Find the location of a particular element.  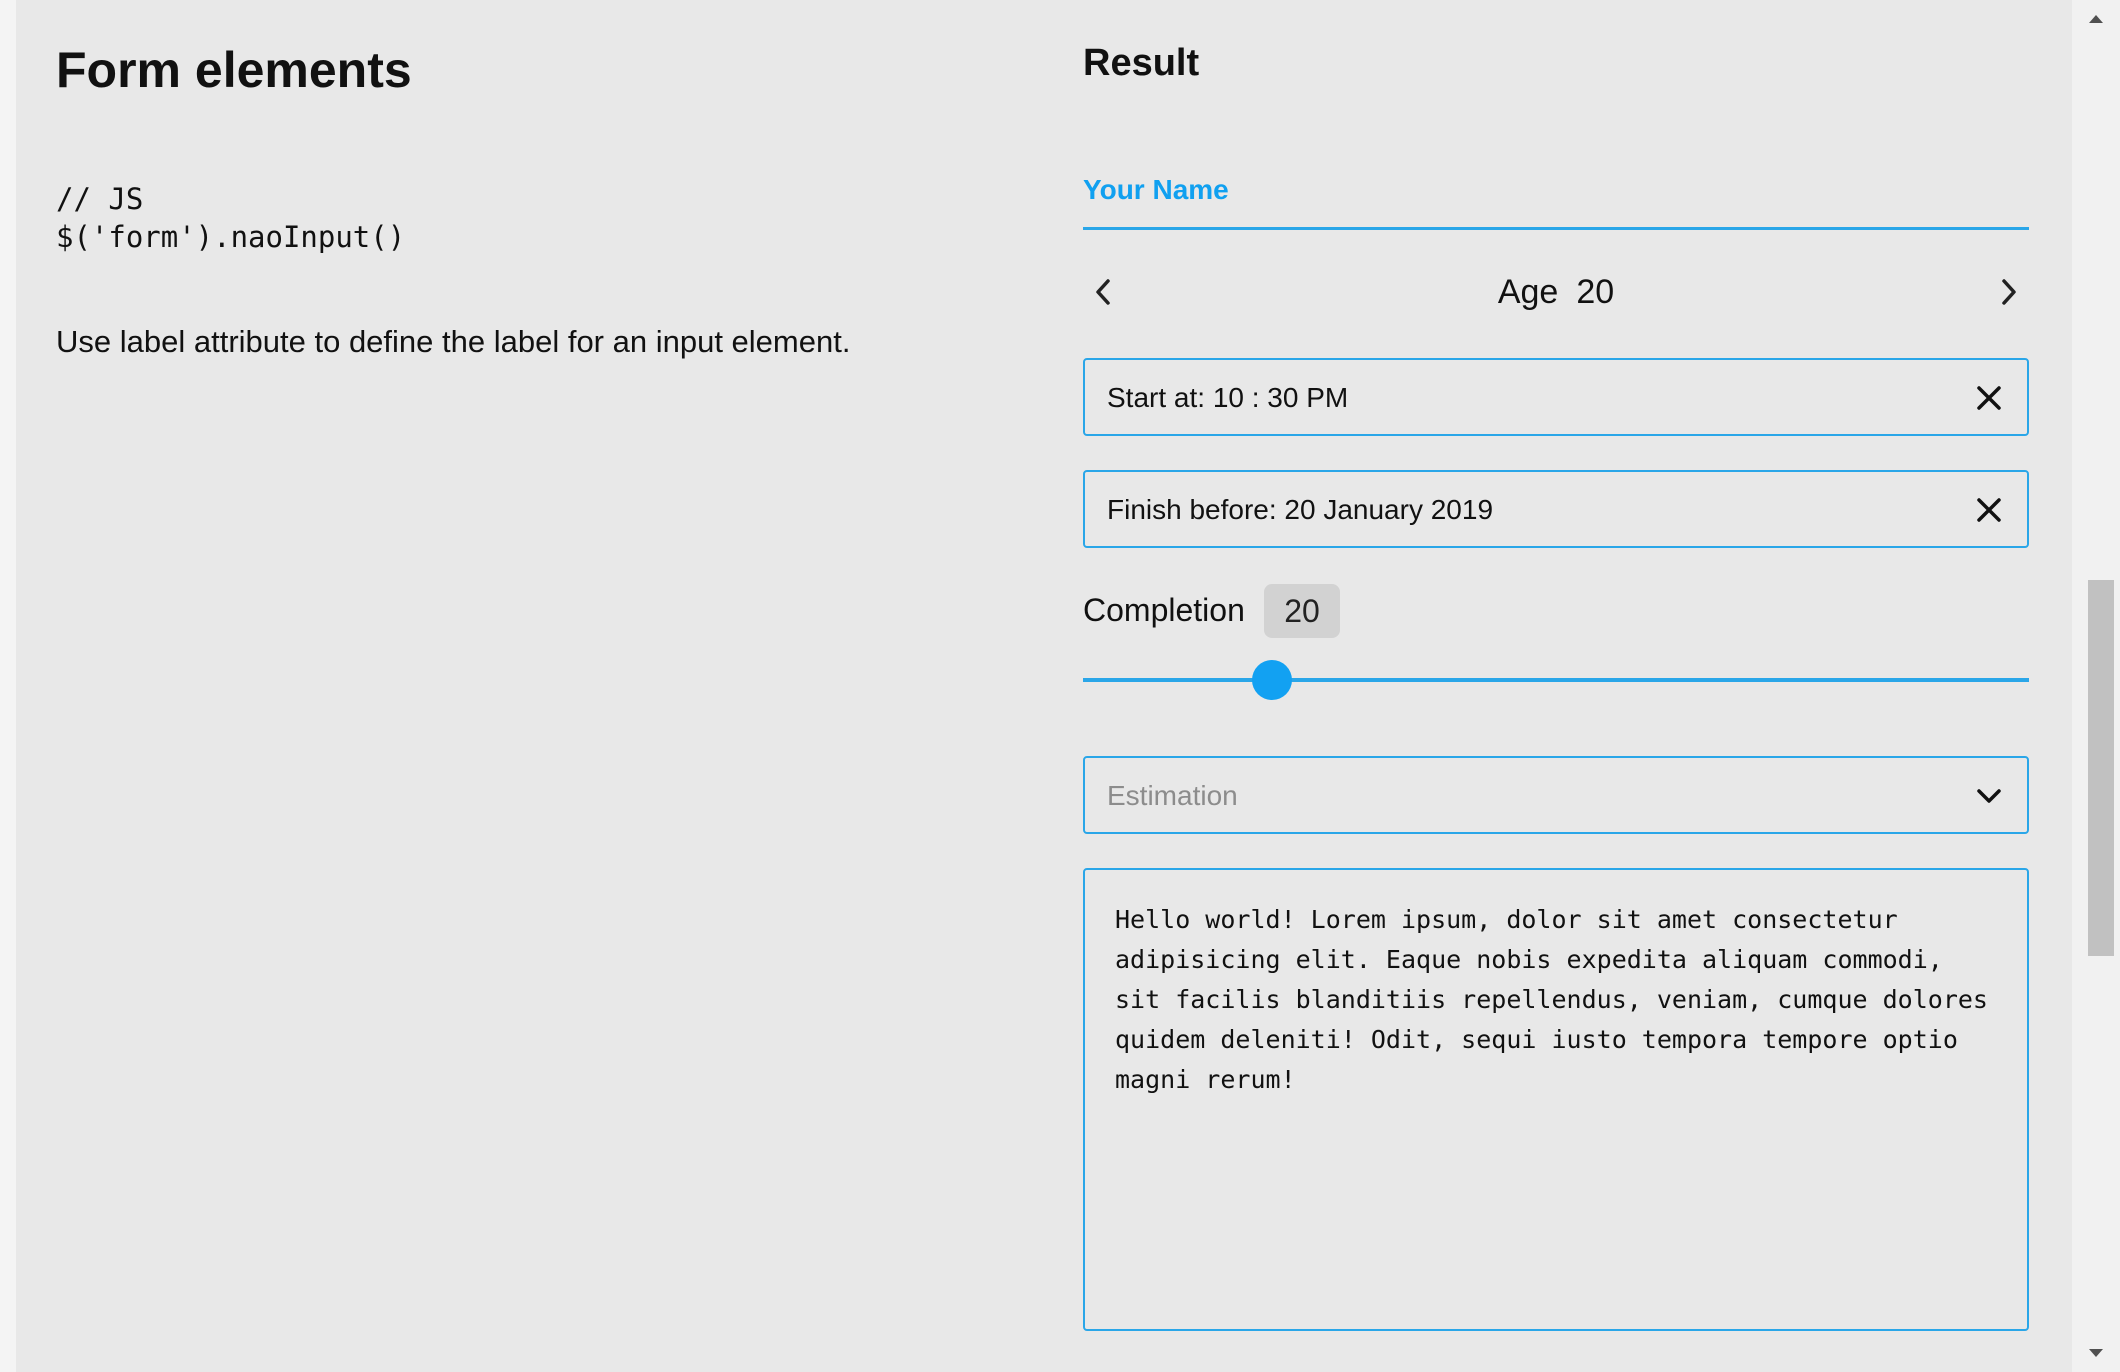

slider-thumb is located at coordinates (1272, 680).